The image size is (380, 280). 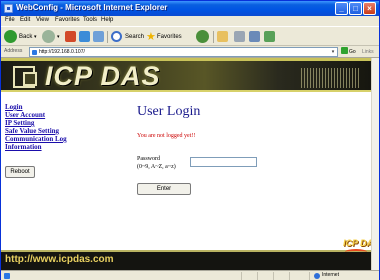 I want to click on vertical-scrollbar, so click(x=375, y=164).